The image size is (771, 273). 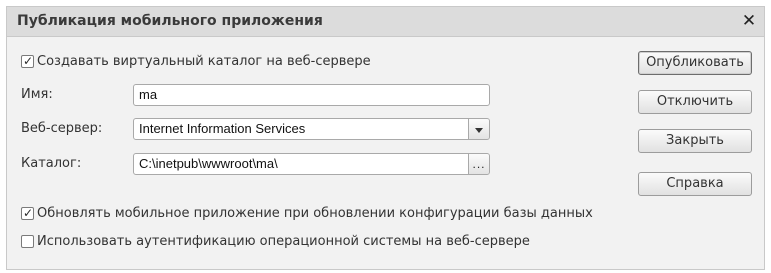 I want to click on use-os-auth-checkbox, so click(x=27, y=241).